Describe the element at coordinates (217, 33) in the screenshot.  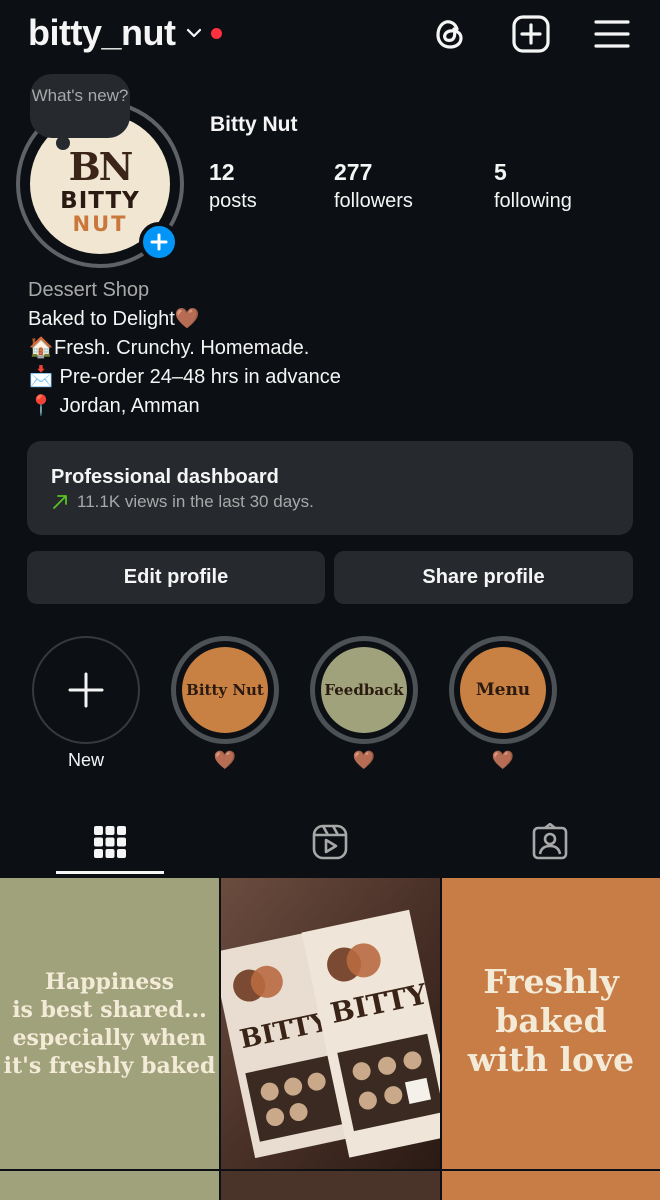
I see `notification-dot` at that location.